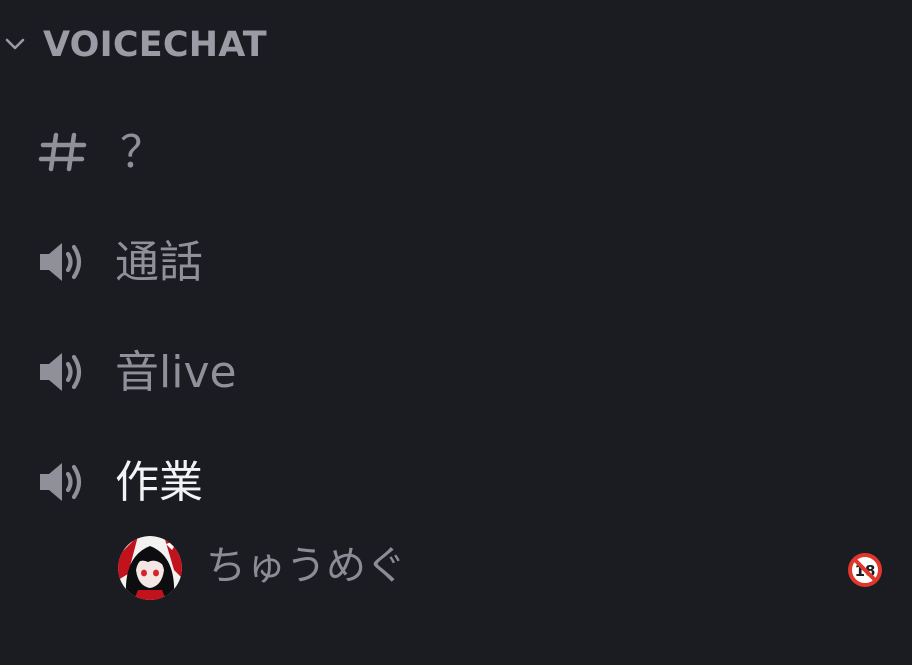 Image resolution: width=912 pixels, height=665 pixels. What do you see at coordinates (15, 44) in the screenshot?
I see `chevron-down-icon` at bounding box center [15, 44].